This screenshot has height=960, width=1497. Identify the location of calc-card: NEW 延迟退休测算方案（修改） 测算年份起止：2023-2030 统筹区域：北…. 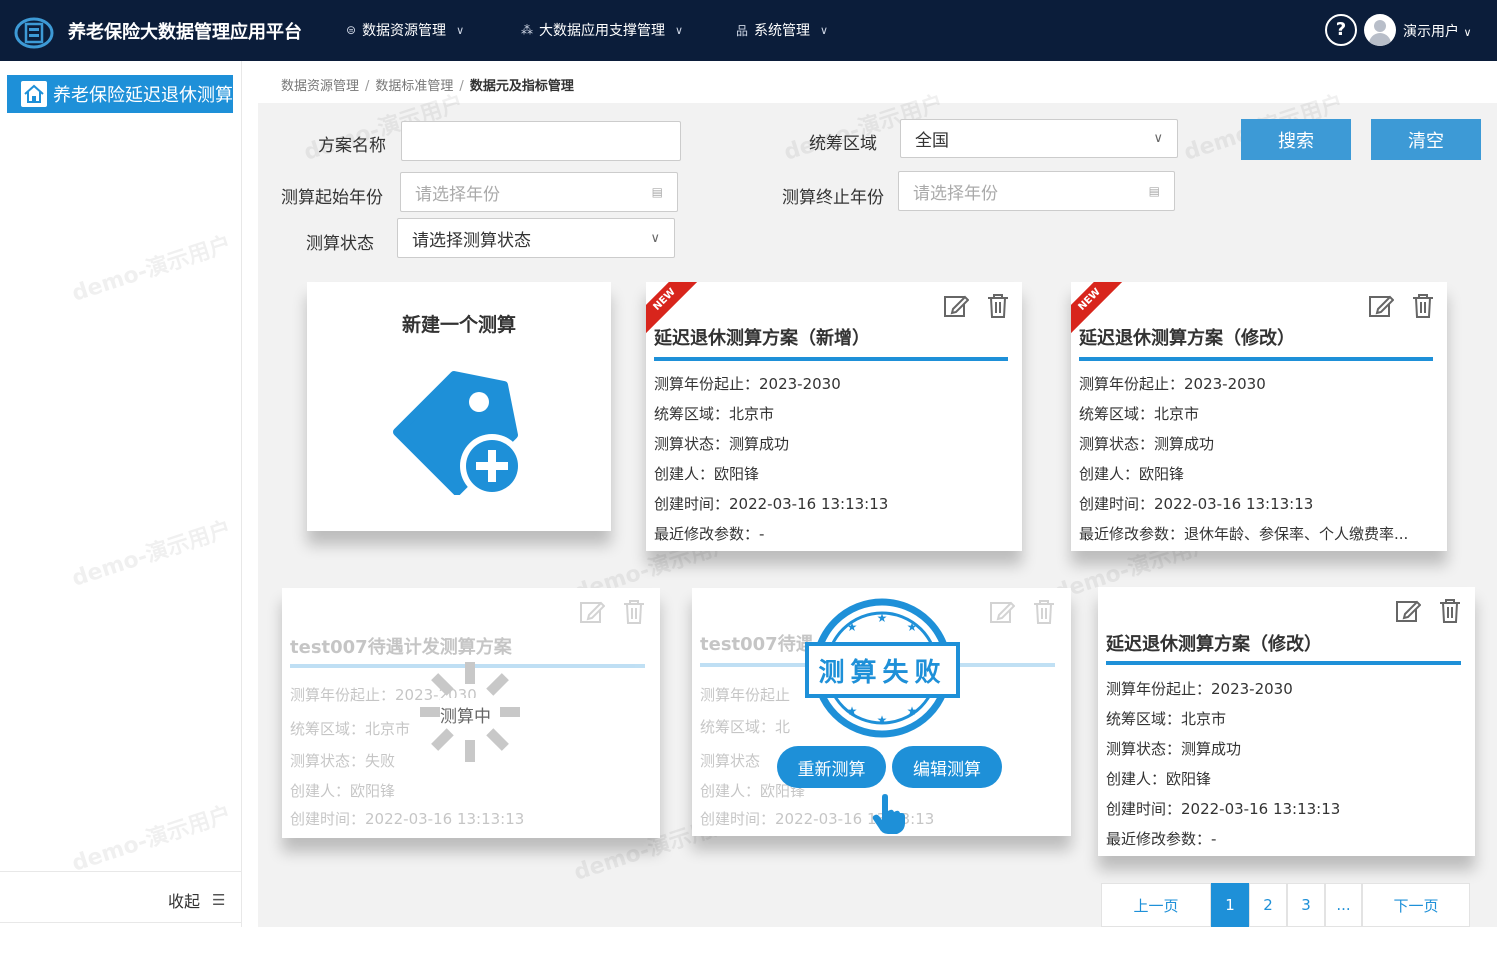
(1259, 416).